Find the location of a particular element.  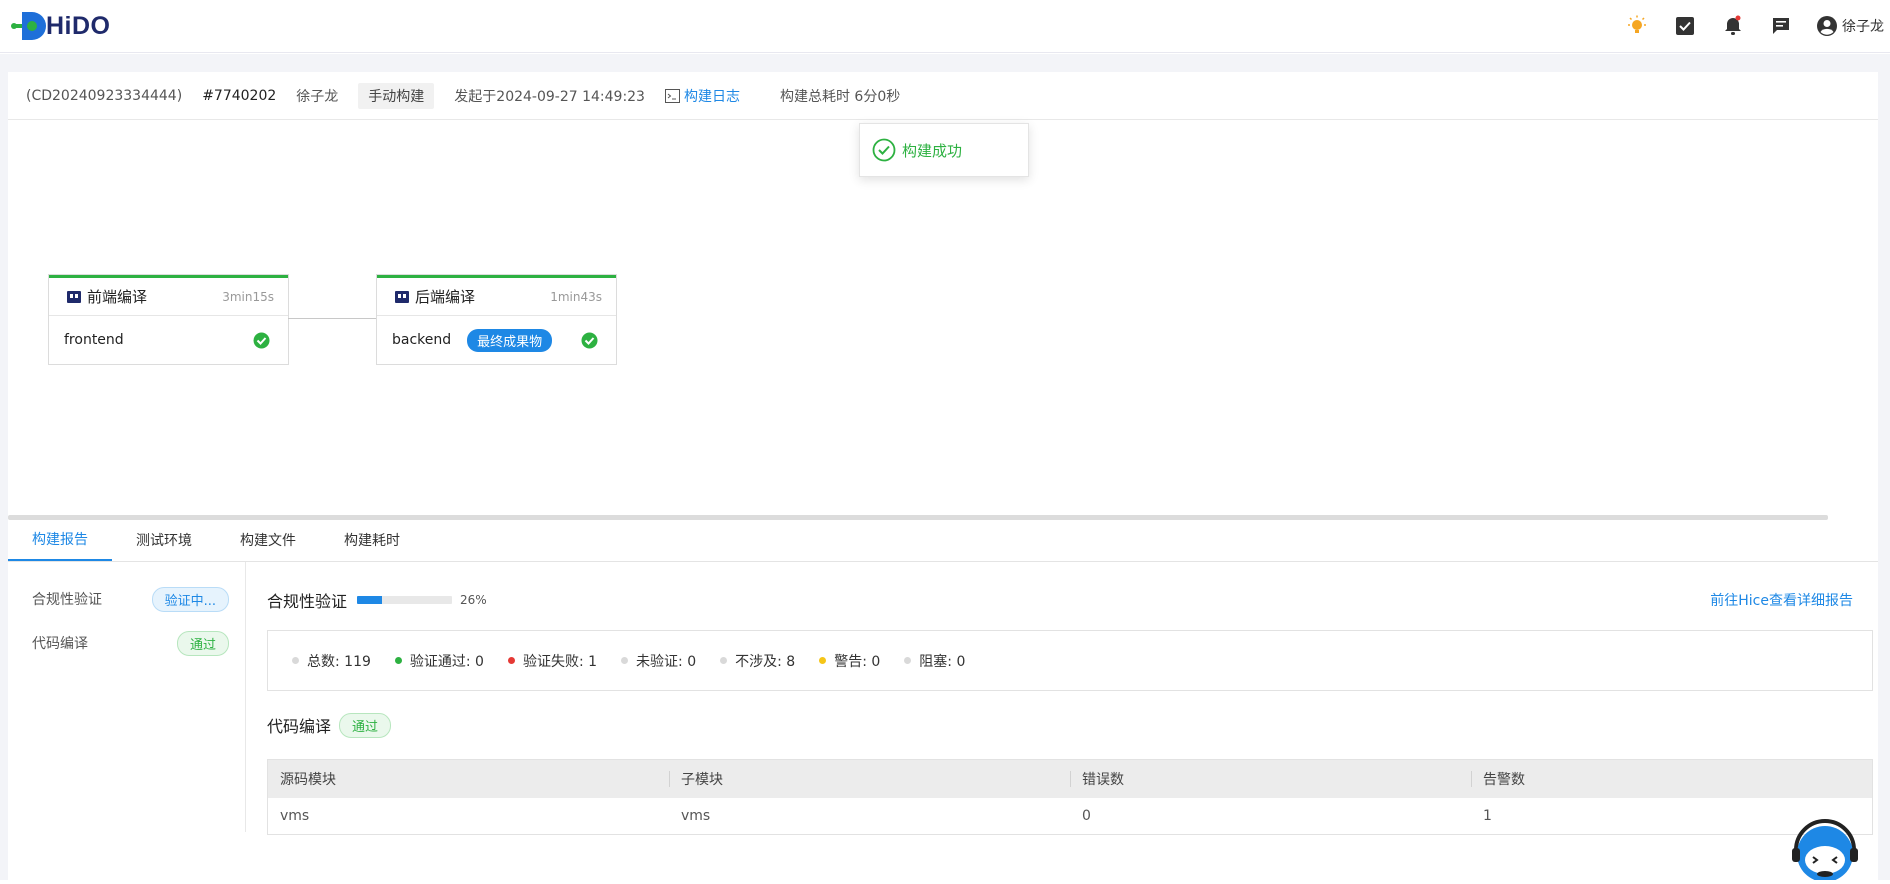

tab-build-report: 构建报告 is located at coordinates (60, 540).